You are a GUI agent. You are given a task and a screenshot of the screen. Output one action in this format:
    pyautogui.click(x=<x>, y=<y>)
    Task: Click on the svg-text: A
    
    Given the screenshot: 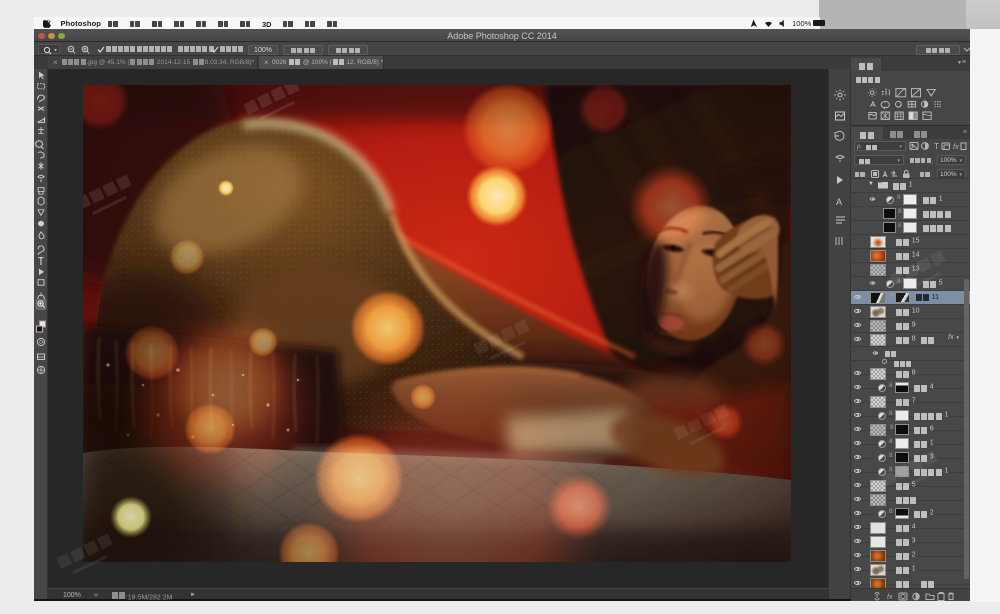 What is the action you would take?
    pyautogui.click(x=839, y=202)
    